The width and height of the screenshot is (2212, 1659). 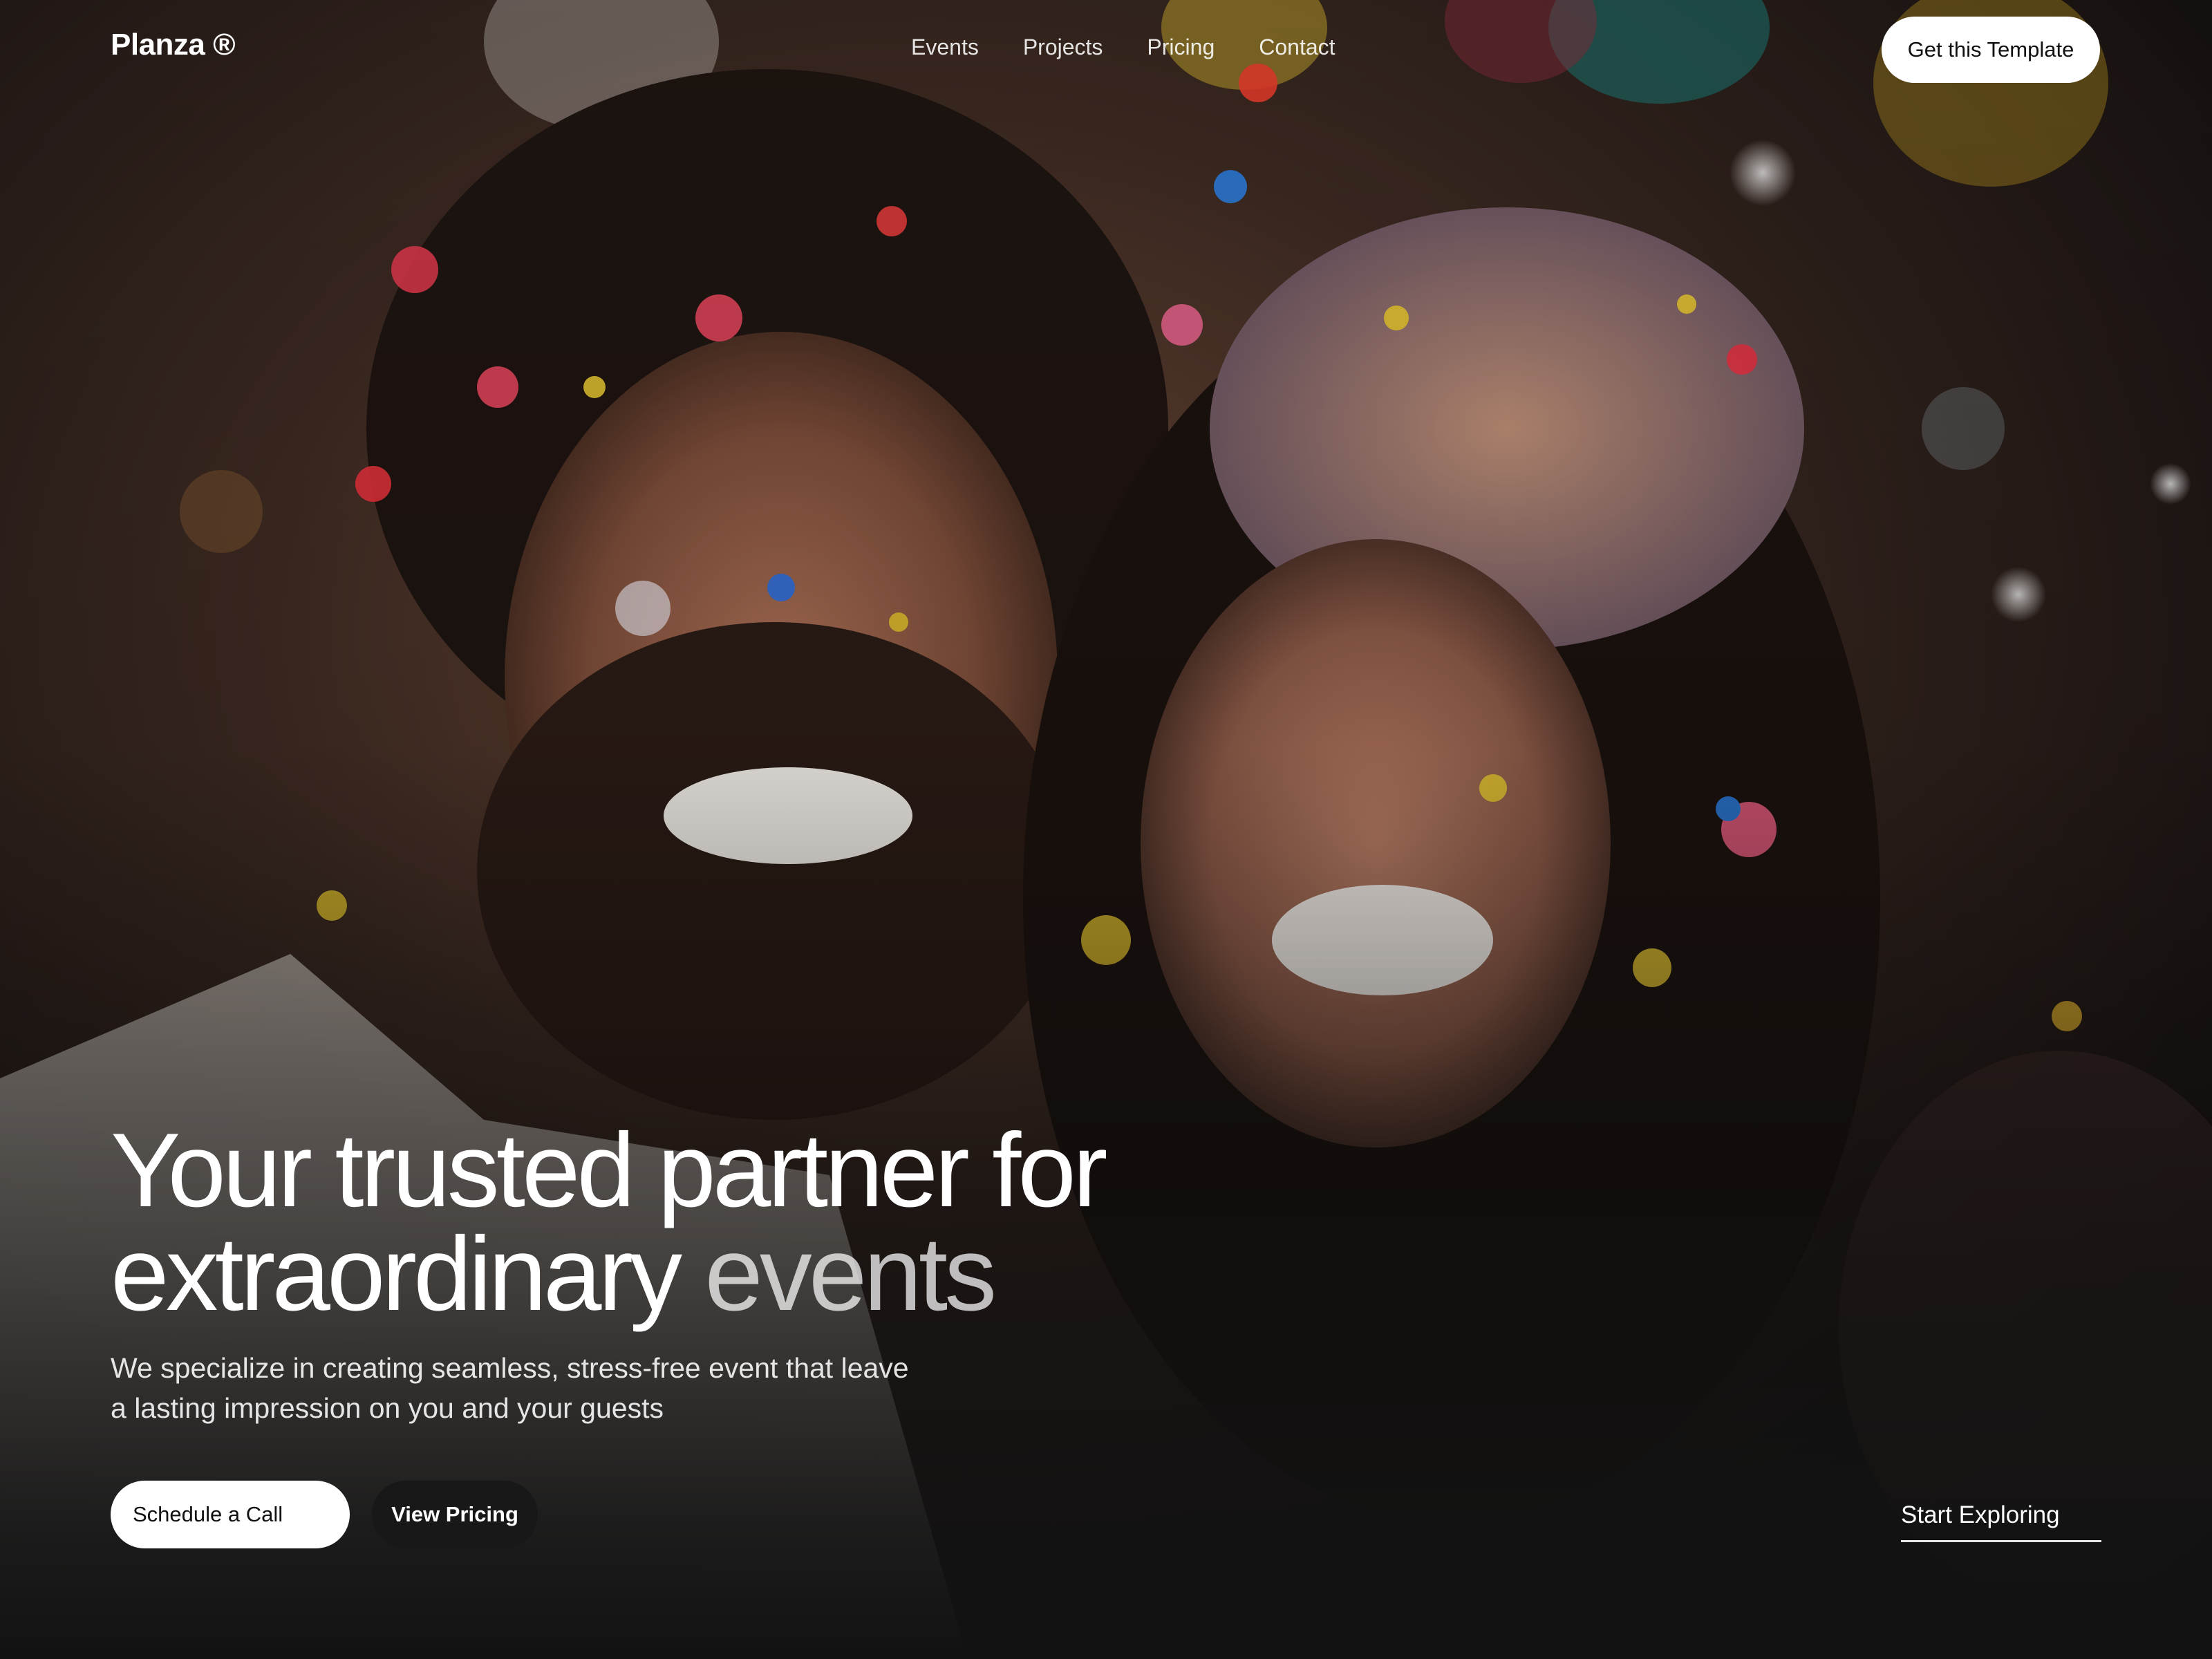 I want to click on headline-word-extraordinary: extraordinary, so click(x=397, y=1274).